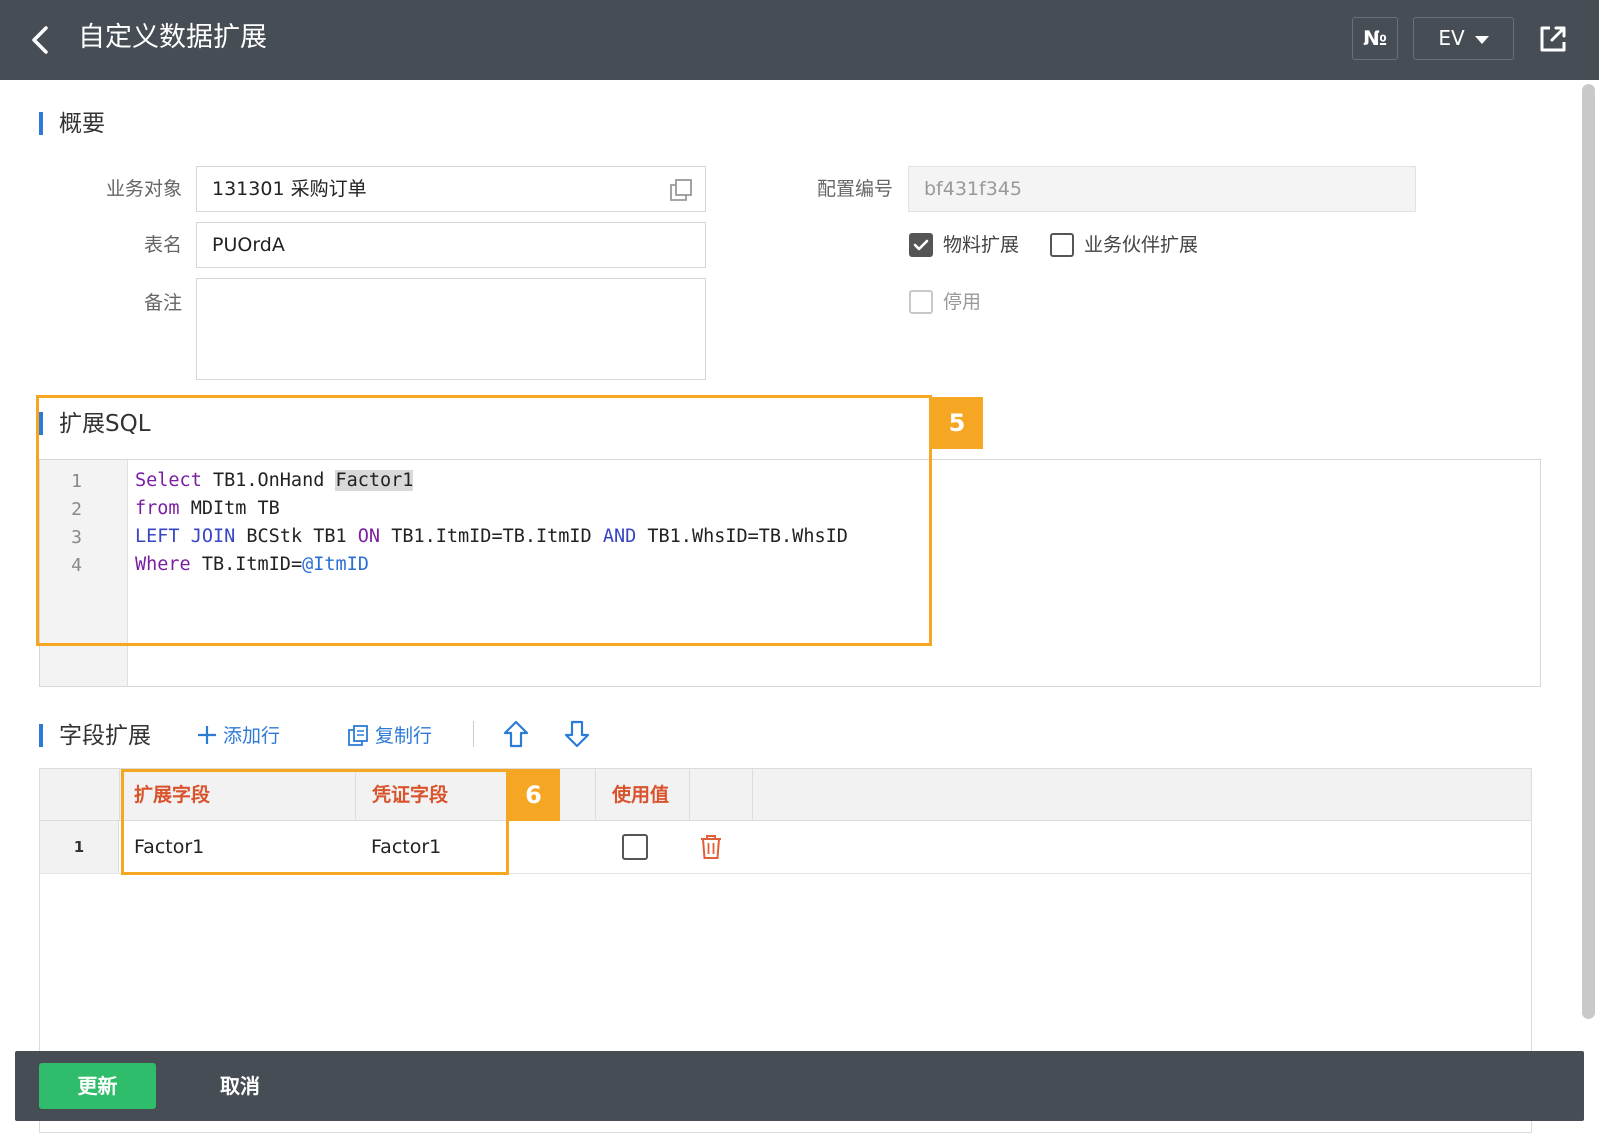  What do you see at coordinates (1553, 39) in the screenshot?
I see `export-icon` at bounding box center [1553, 39].